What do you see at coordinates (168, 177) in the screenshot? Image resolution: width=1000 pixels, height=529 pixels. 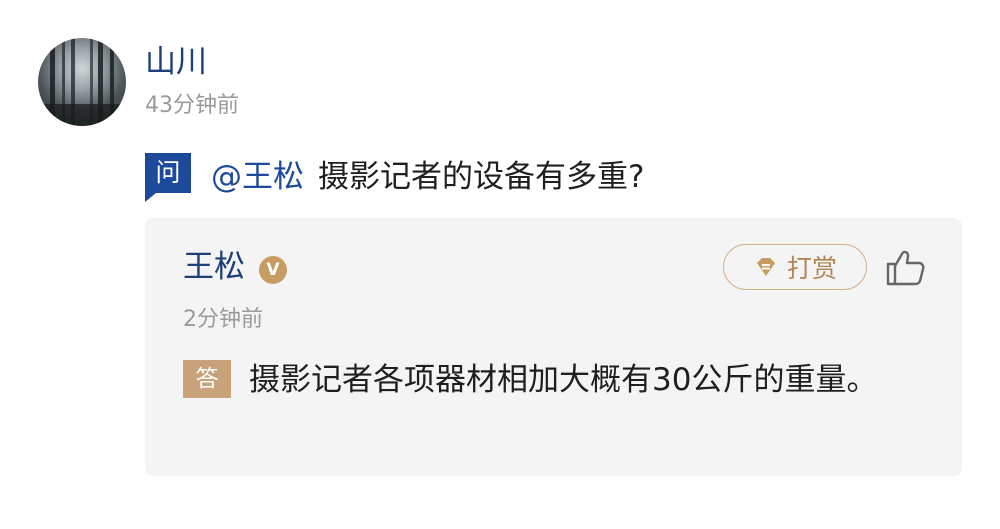 I see `question-badge: 问` at bounding box center [168, 177].